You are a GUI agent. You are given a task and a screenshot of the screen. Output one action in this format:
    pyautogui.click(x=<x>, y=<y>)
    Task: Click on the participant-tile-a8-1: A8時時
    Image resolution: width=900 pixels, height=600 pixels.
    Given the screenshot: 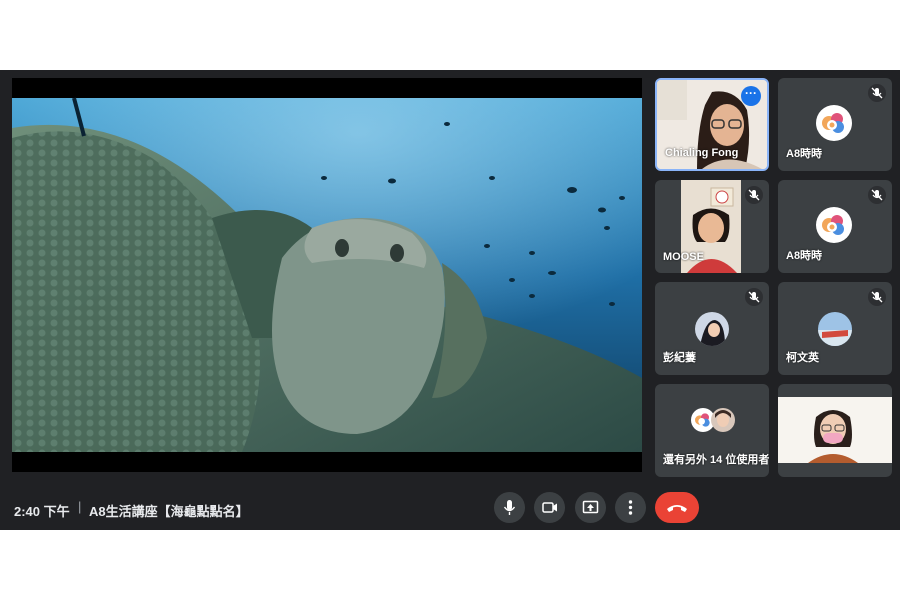 What is the action you would take?
    pyautogui.click(x=835, y=124)
    